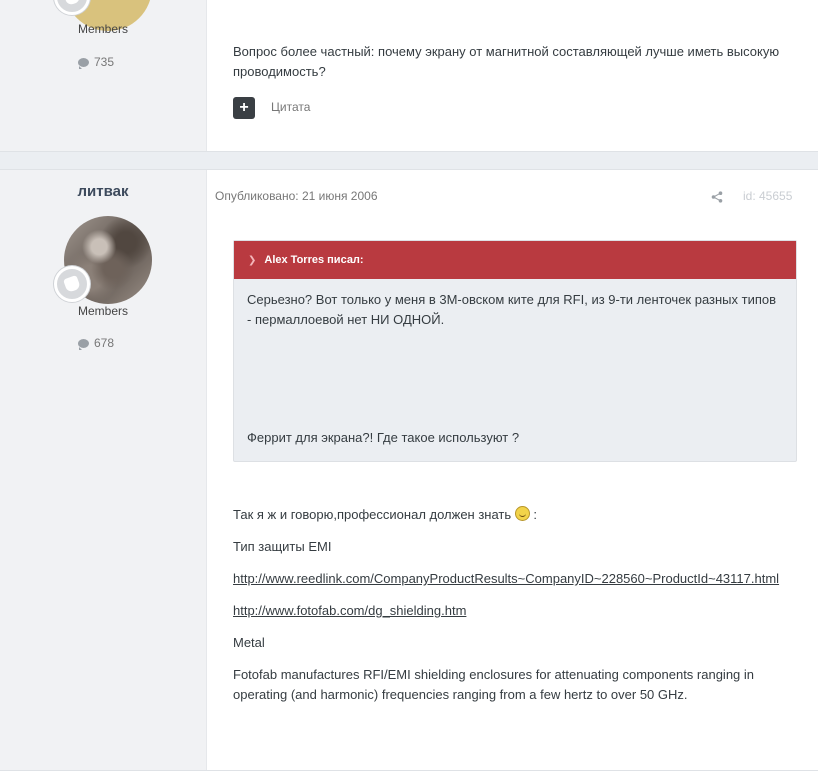 This screenshot has height=771, width=818. I want to click on quote-author: Alex Torres писал:, so click(314, 260).